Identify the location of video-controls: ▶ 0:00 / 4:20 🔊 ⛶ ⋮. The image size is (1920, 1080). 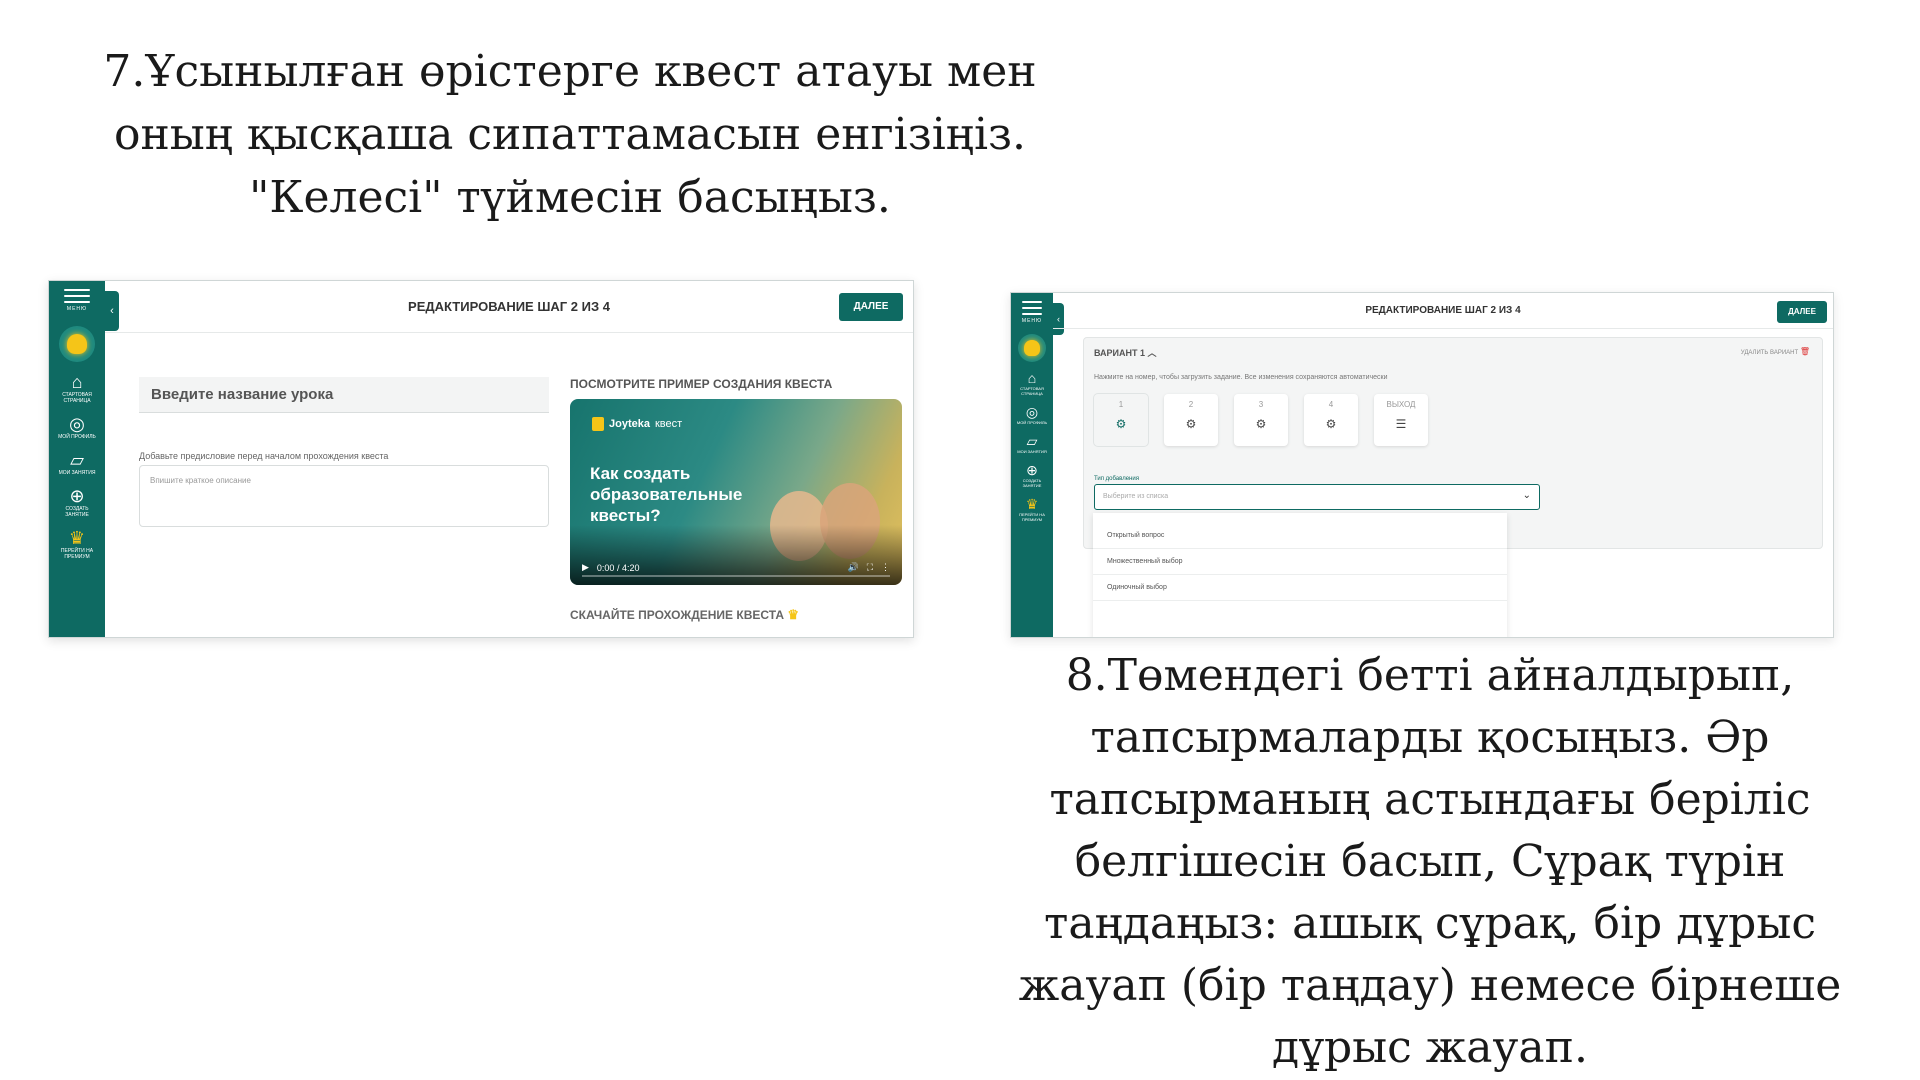
(736, 567).